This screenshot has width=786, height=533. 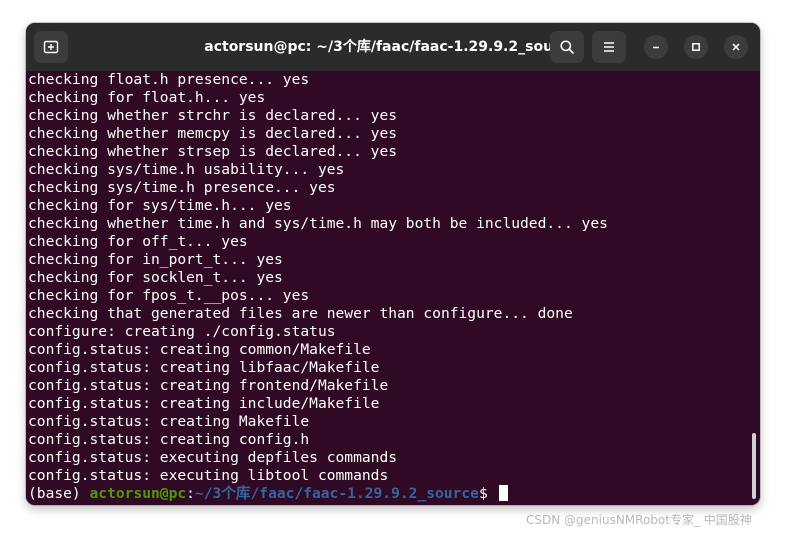 What do you see at coordinates (169, 79) in the screenshot?
I see `output-line: checking float.h presence... yes` at bounding box center [169, 79].